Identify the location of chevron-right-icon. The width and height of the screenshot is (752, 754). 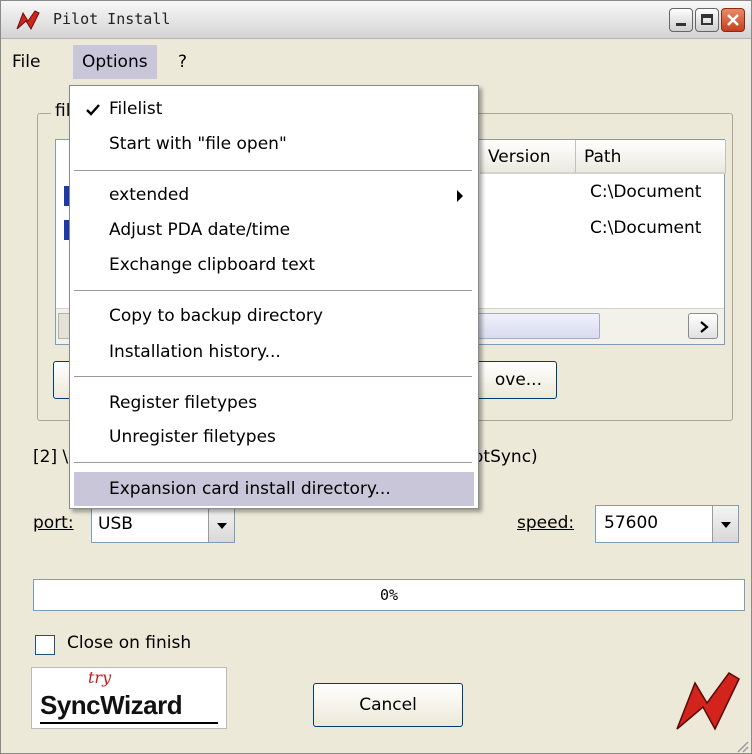
(704, 327).